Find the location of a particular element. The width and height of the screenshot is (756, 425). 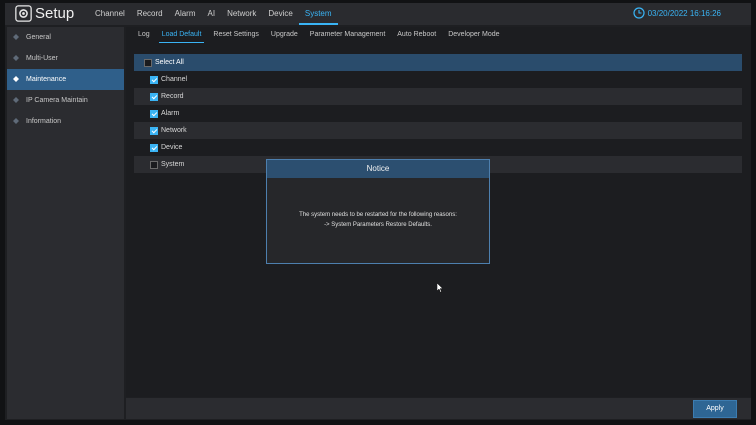

nav-ai: AI is located at coordinates (212, 14).